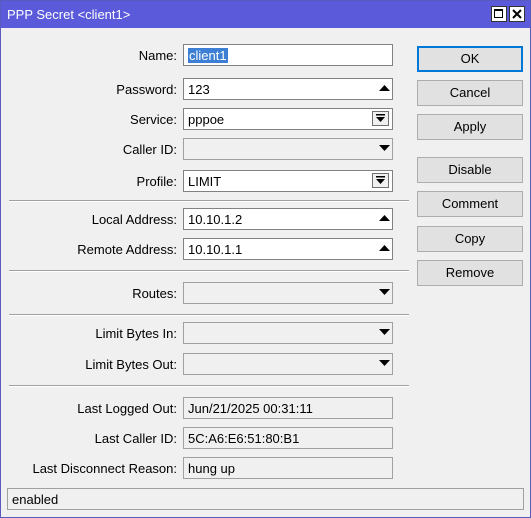 This screenshot has height=518, width=531. I want to click on routes-field, so click(288, 293).